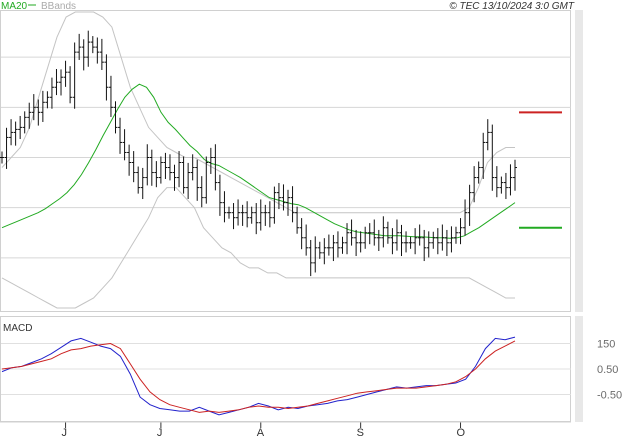 This screenshot has height=440, width=627. Describe the element at coordinates (58, 6) in the screenshot. I see `legend-bbands: BBands` at that location.